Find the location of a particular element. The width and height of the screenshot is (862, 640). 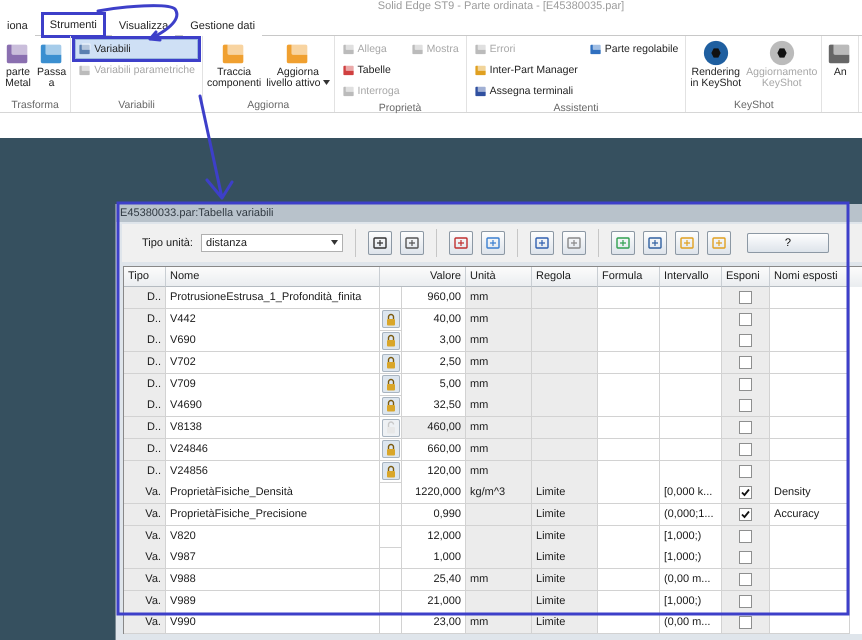

table-cell: V987 is located at coordinates (273, 558).